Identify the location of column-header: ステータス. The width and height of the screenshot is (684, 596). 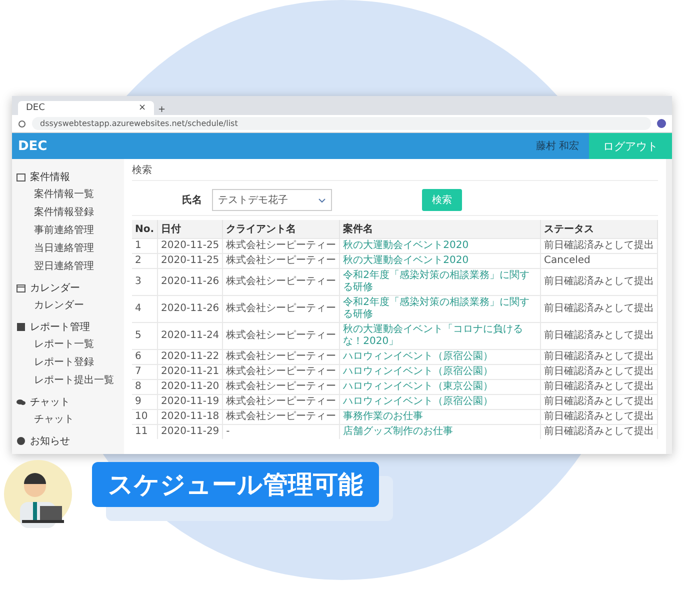
(599, 229).